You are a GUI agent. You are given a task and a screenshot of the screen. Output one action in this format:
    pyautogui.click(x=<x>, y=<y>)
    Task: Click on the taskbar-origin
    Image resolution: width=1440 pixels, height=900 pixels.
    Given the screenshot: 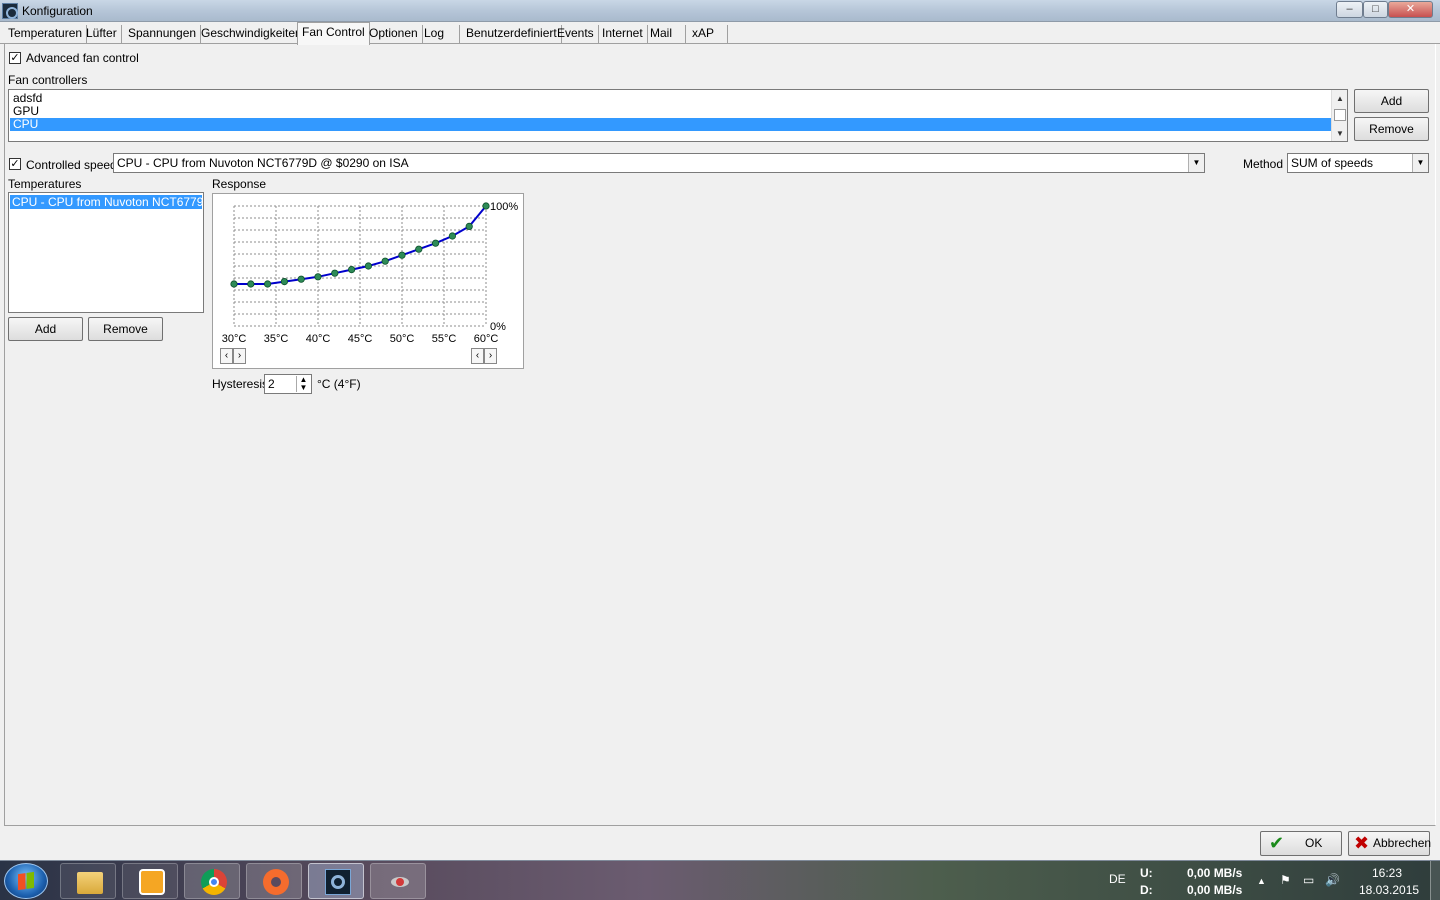 What is the action you would take?
    pyautogui.click(x=274, y=881)
    